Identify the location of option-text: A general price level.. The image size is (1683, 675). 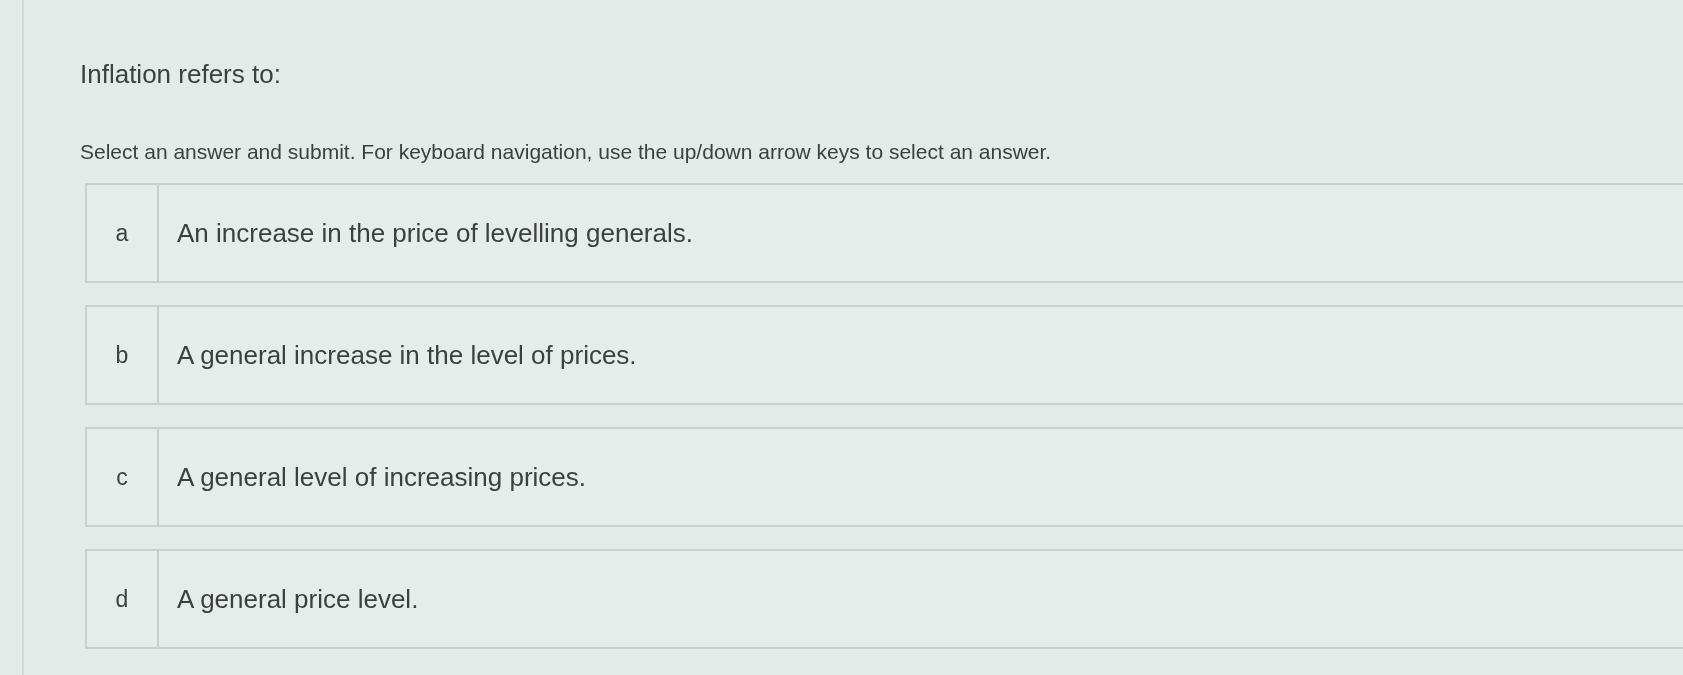
(298, 599).